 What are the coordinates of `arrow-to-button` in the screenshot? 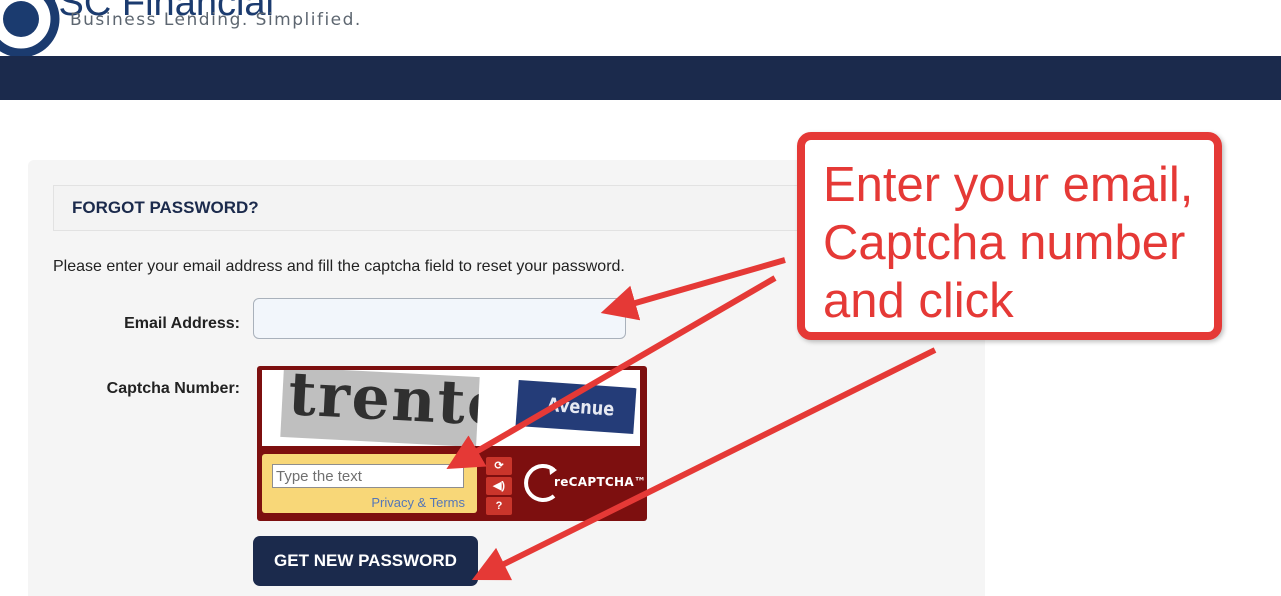 It's located at (704, 464).